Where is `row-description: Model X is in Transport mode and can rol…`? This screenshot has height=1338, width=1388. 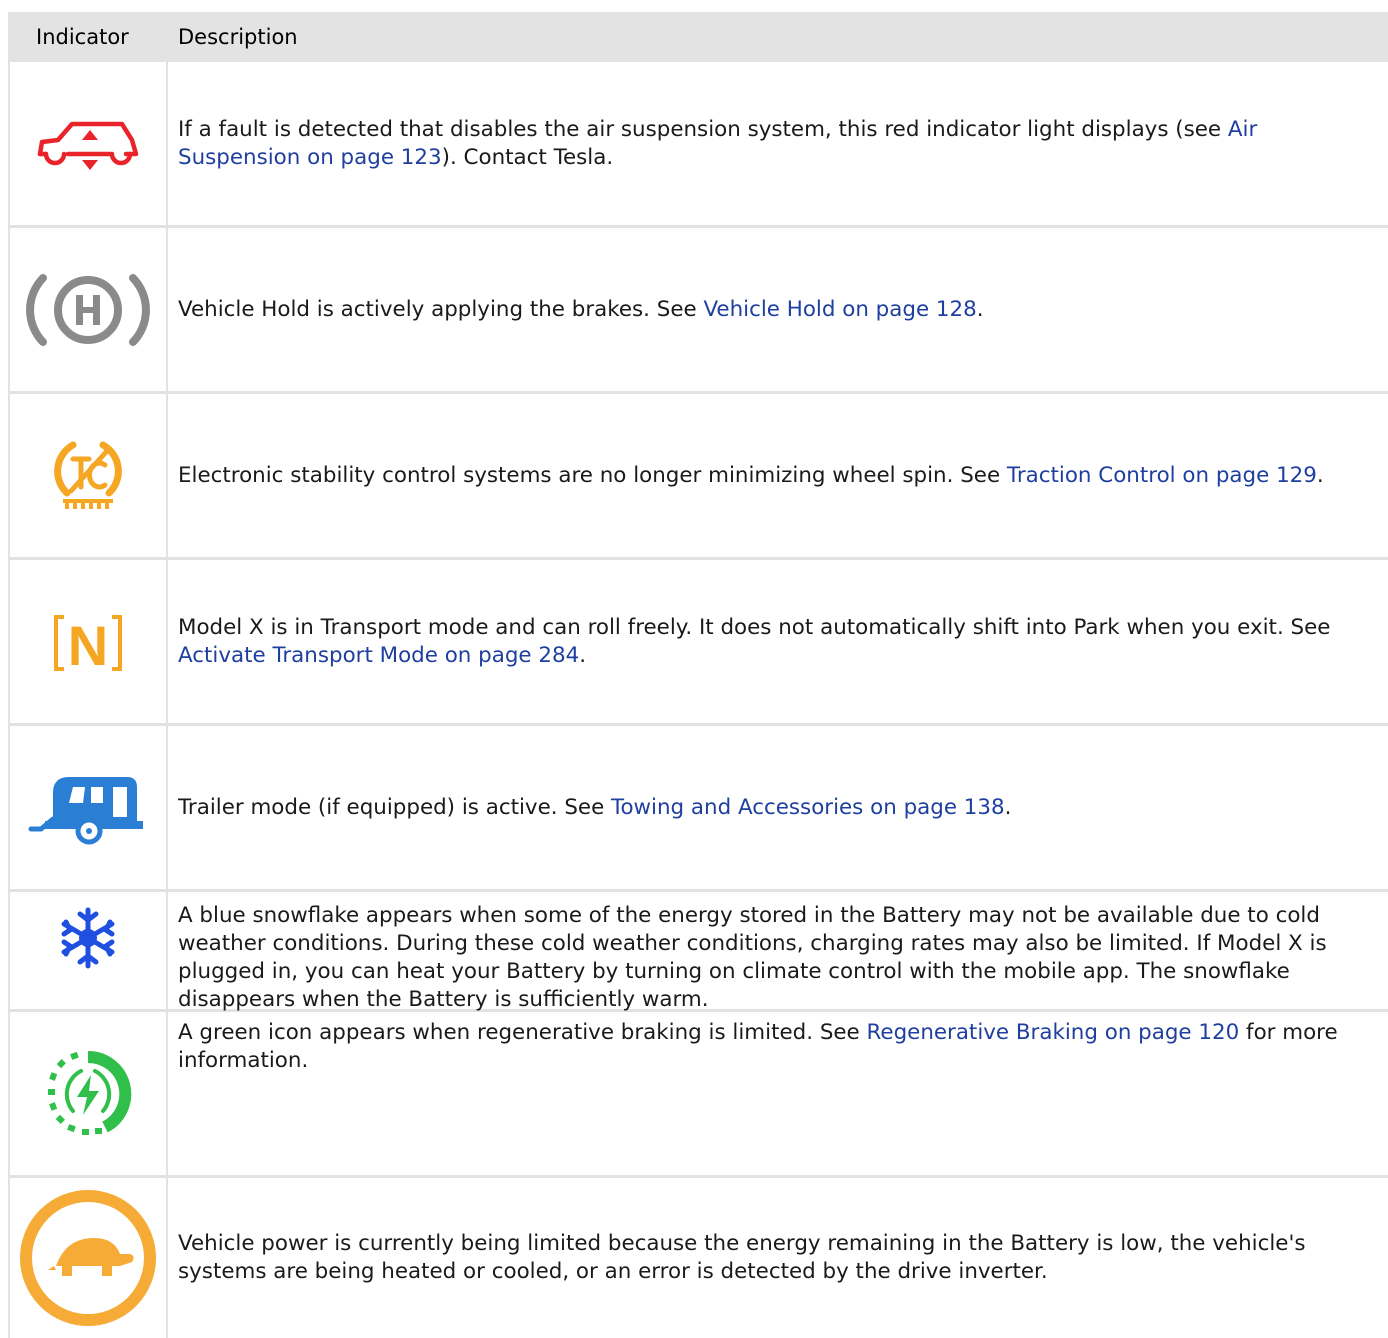 row-description: Model X is in Transport mode and can rol… is located at coordinates (778, 641).